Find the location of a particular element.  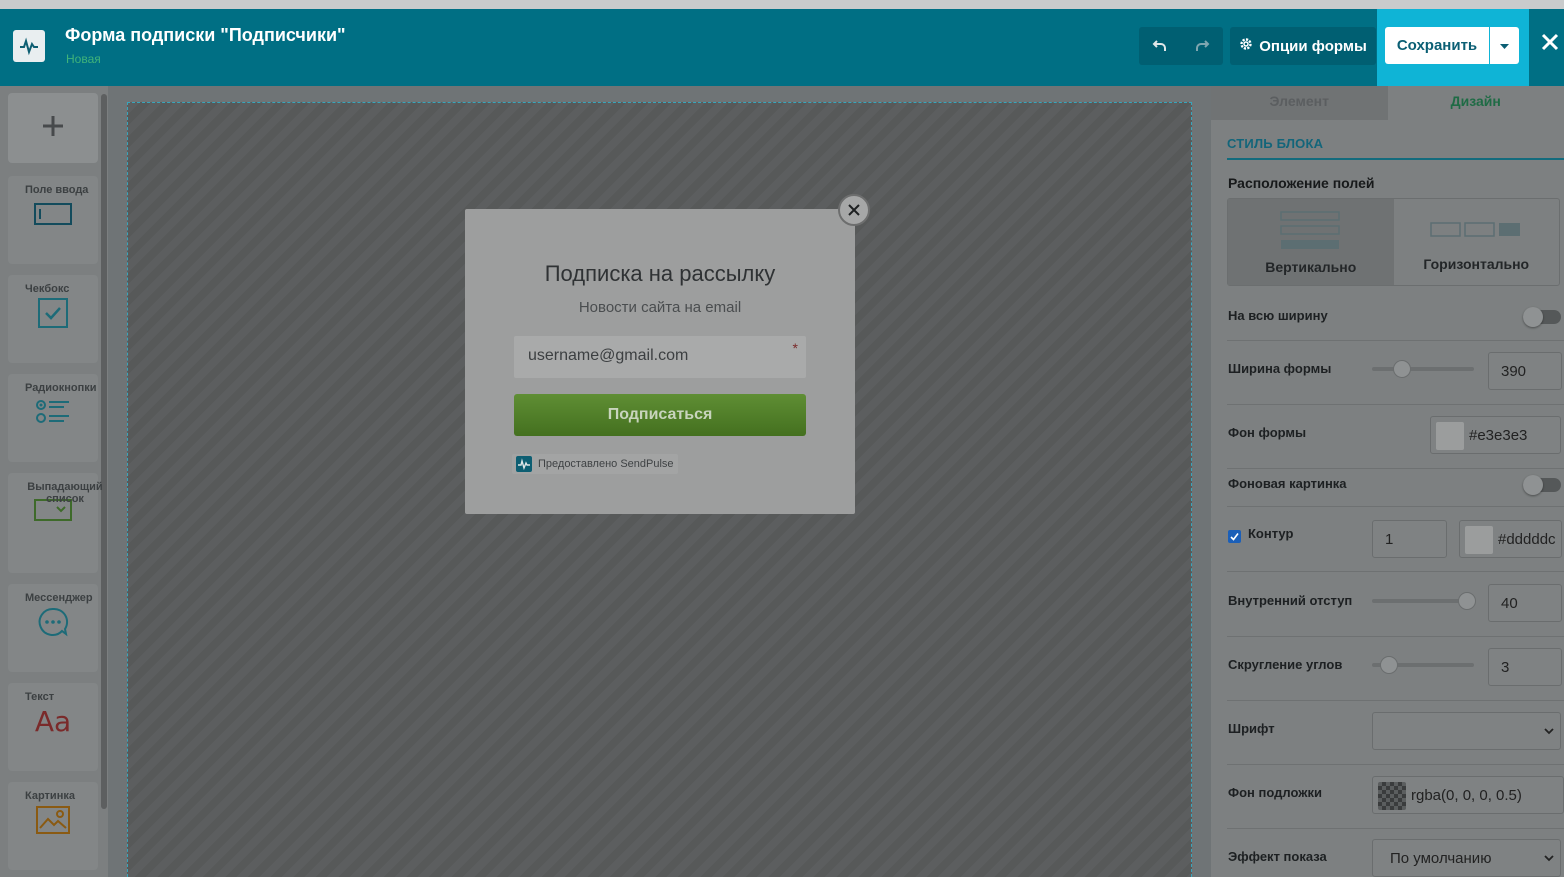

history-group is located at coordinates (1181, 46).